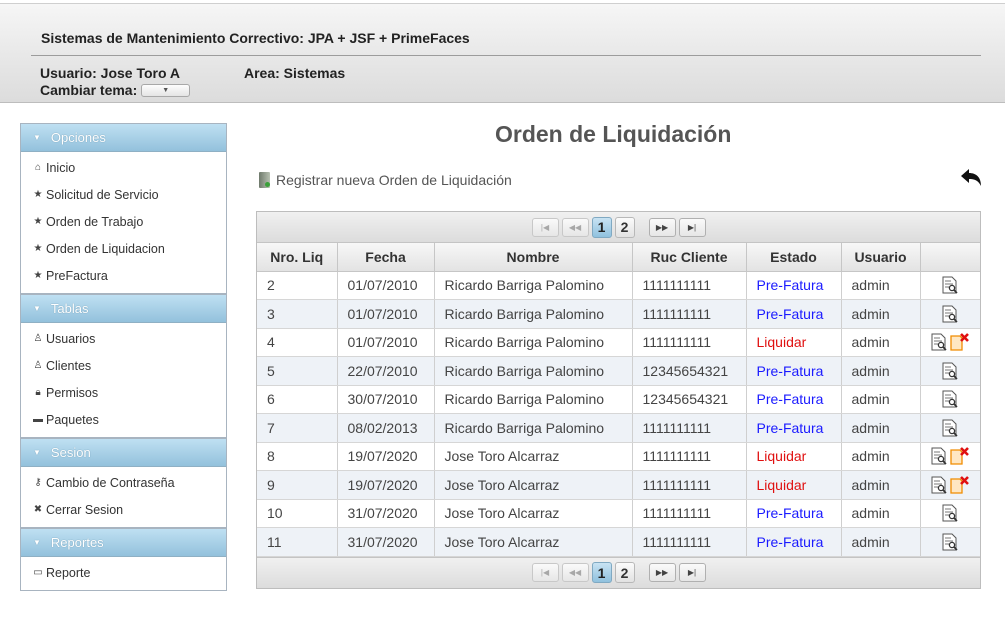  I want to click on panel-title: Tablas, so click(69, 308).